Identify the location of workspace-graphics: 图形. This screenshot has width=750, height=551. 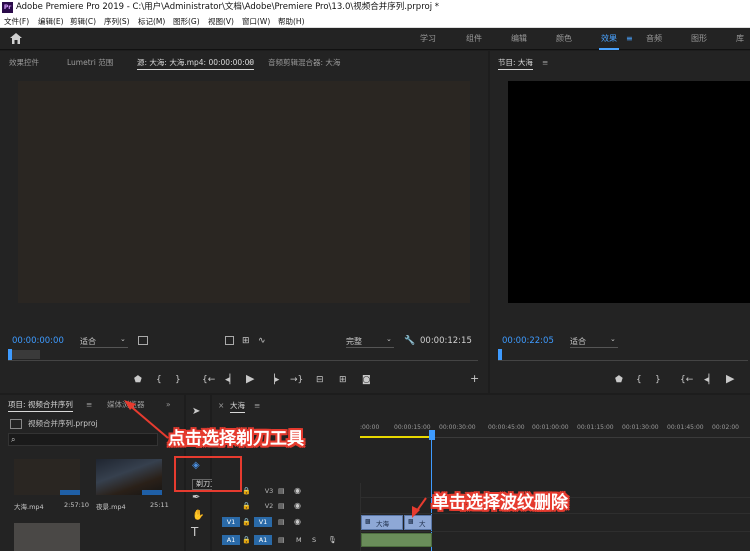
(699, 39).